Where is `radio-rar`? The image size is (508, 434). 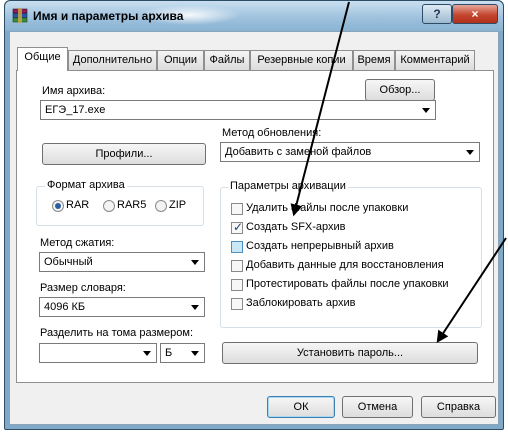
radio-rar is located at coordinates (58, 206).